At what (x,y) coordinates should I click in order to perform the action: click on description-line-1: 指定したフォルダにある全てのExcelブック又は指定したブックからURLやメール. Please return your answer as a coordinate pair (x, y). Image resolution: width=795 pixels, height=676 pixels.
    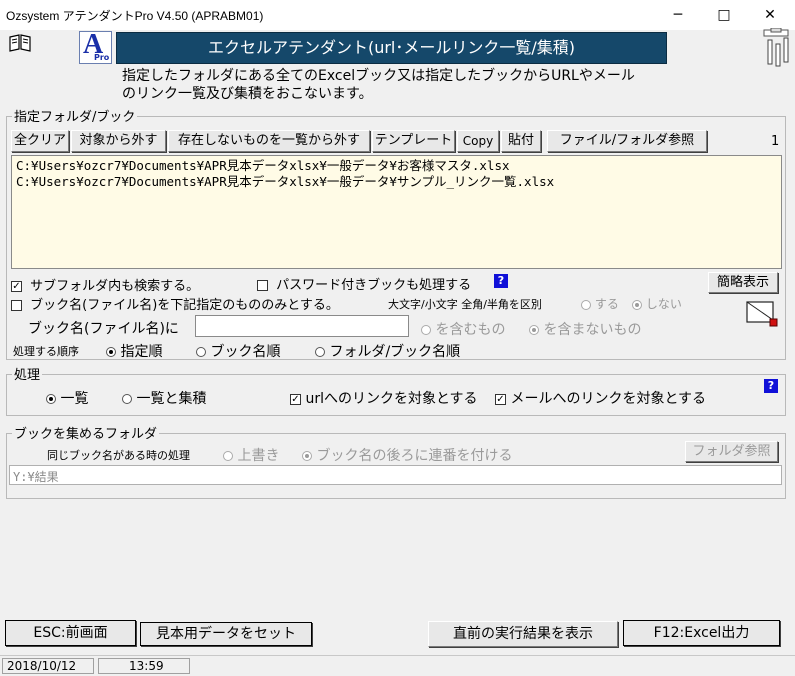
    Looking at the image, I should click on (378, 76).